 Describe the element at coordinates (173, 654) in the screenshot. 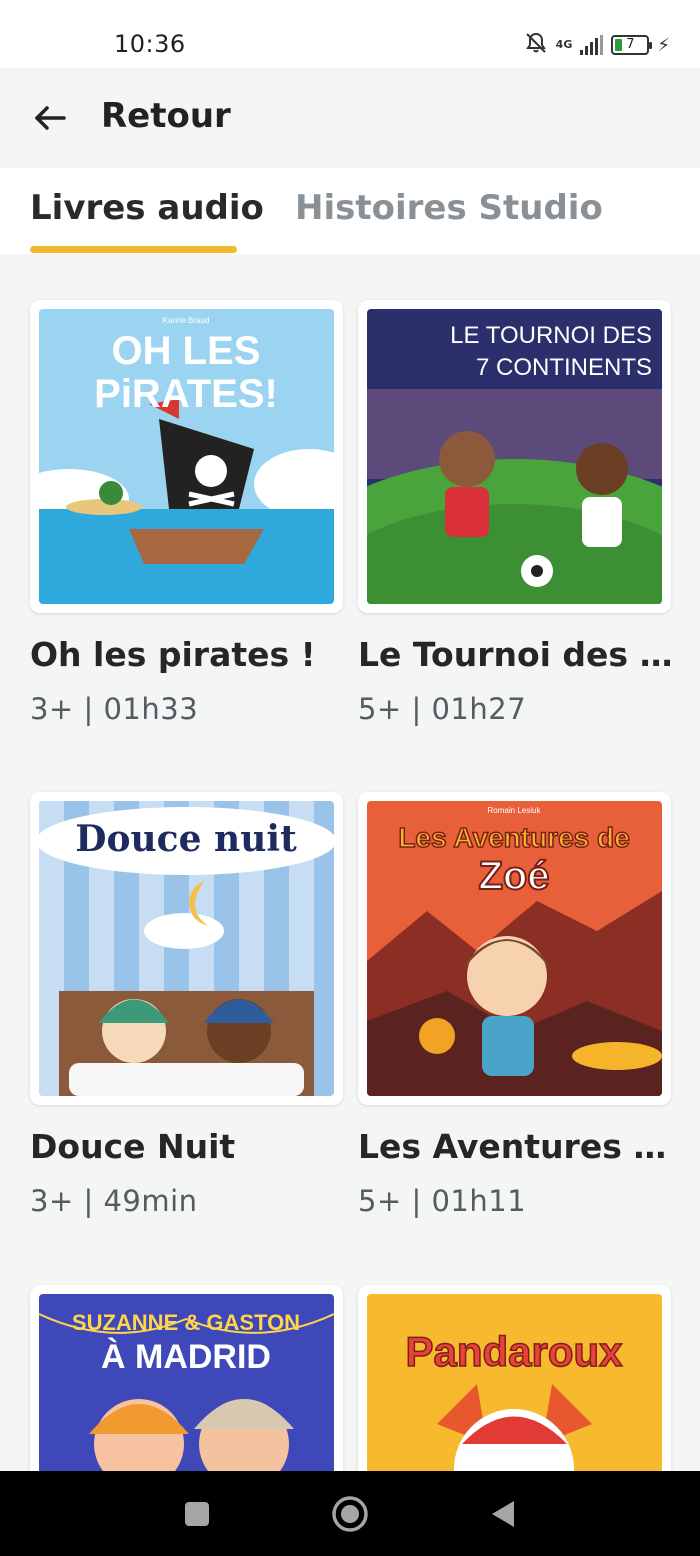

I see `book-title: Oh les pirates !` at that location.